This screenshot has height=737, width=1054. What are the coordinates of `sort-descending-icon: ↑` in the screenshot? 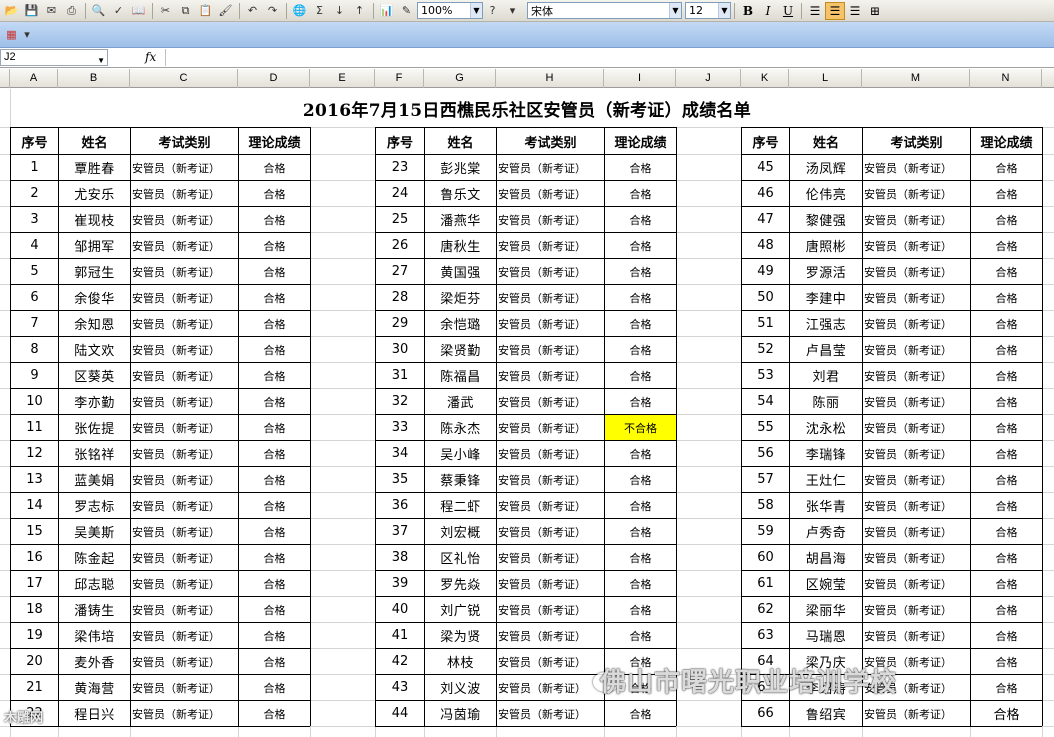 It's located at (359, 11).